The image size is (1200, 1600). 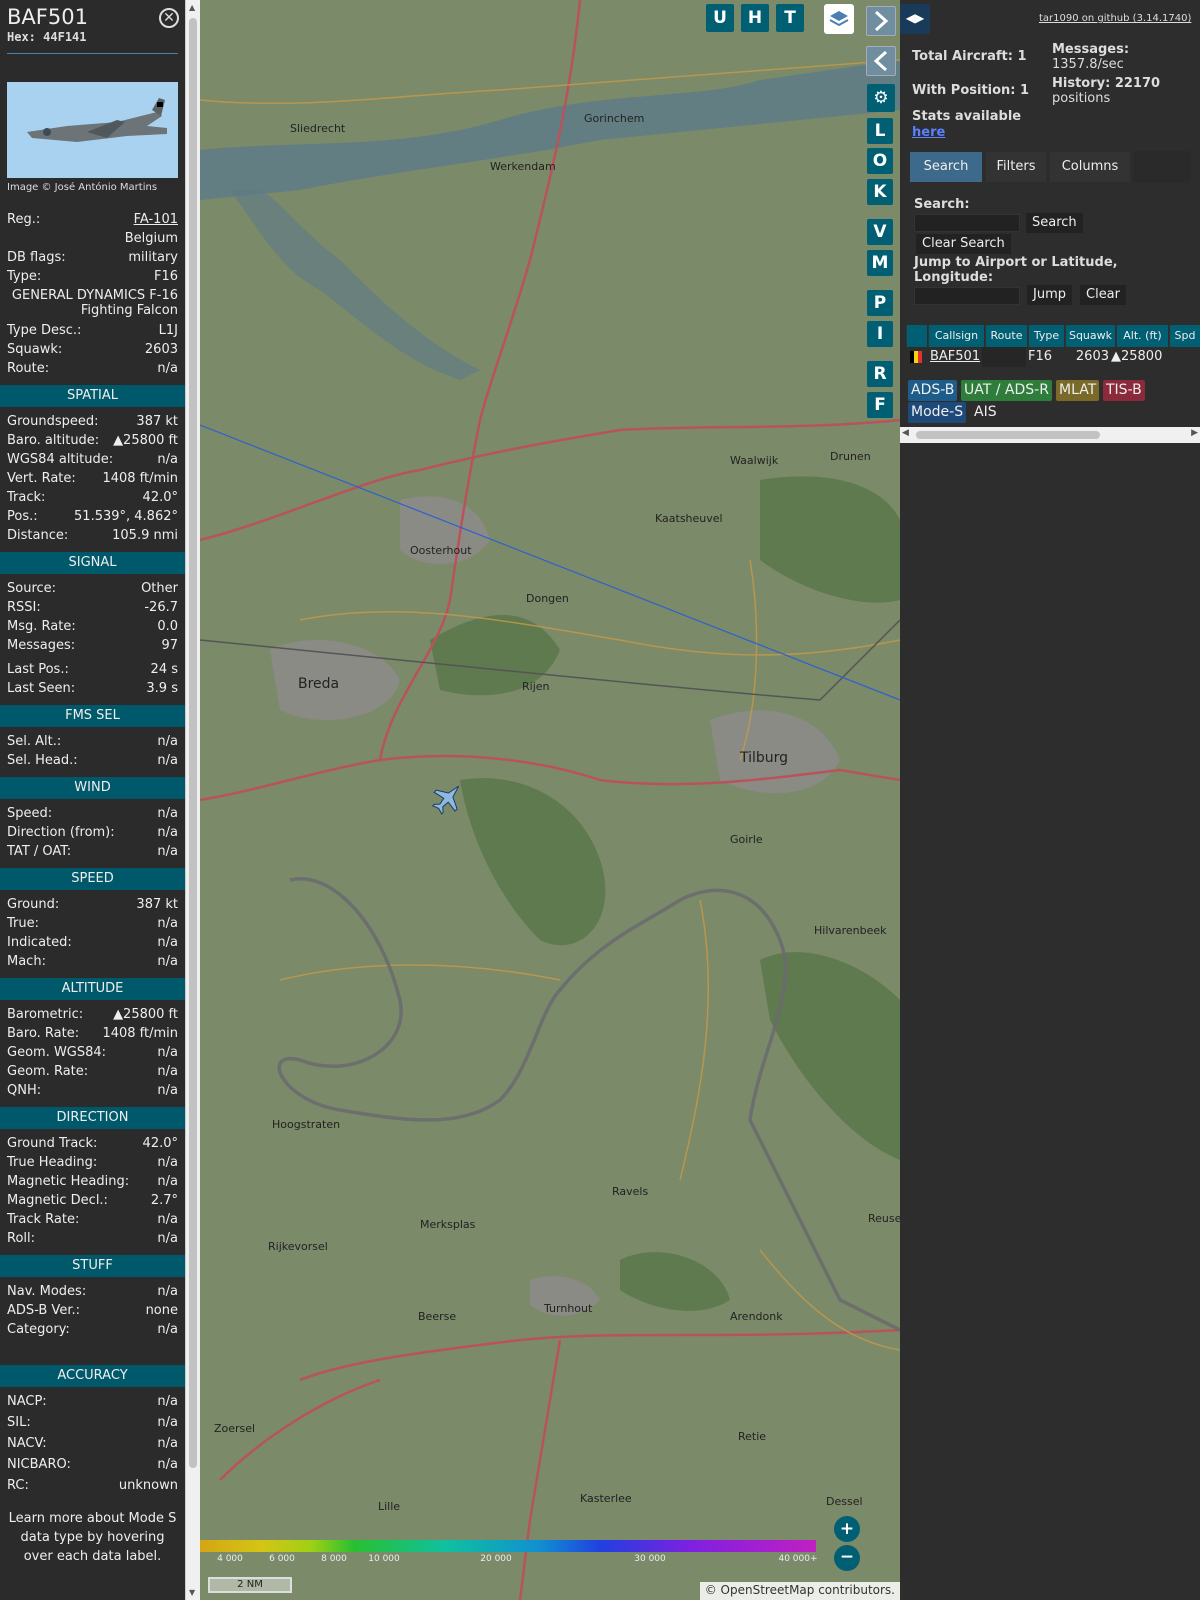 I want to click on close-icon: ✕, so click(x=169, y=18).